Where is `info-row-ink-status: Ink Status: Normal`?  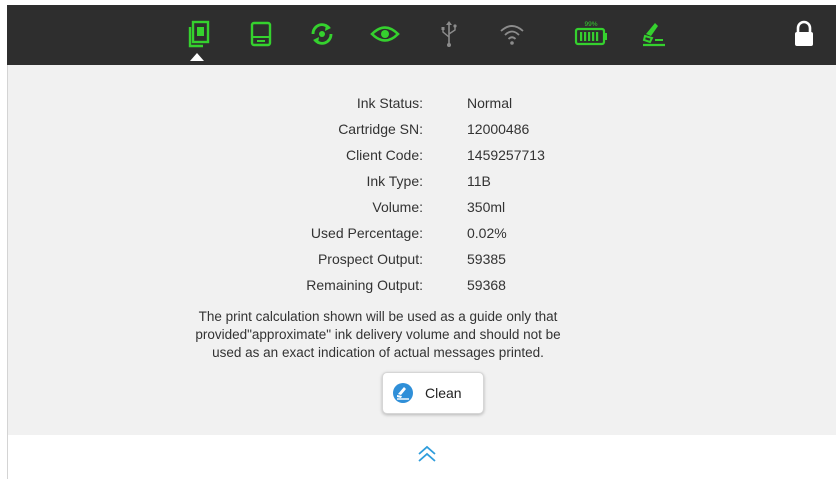
info-row-ink-status: Ink Status: Normal is located at coordinates (422, 106).